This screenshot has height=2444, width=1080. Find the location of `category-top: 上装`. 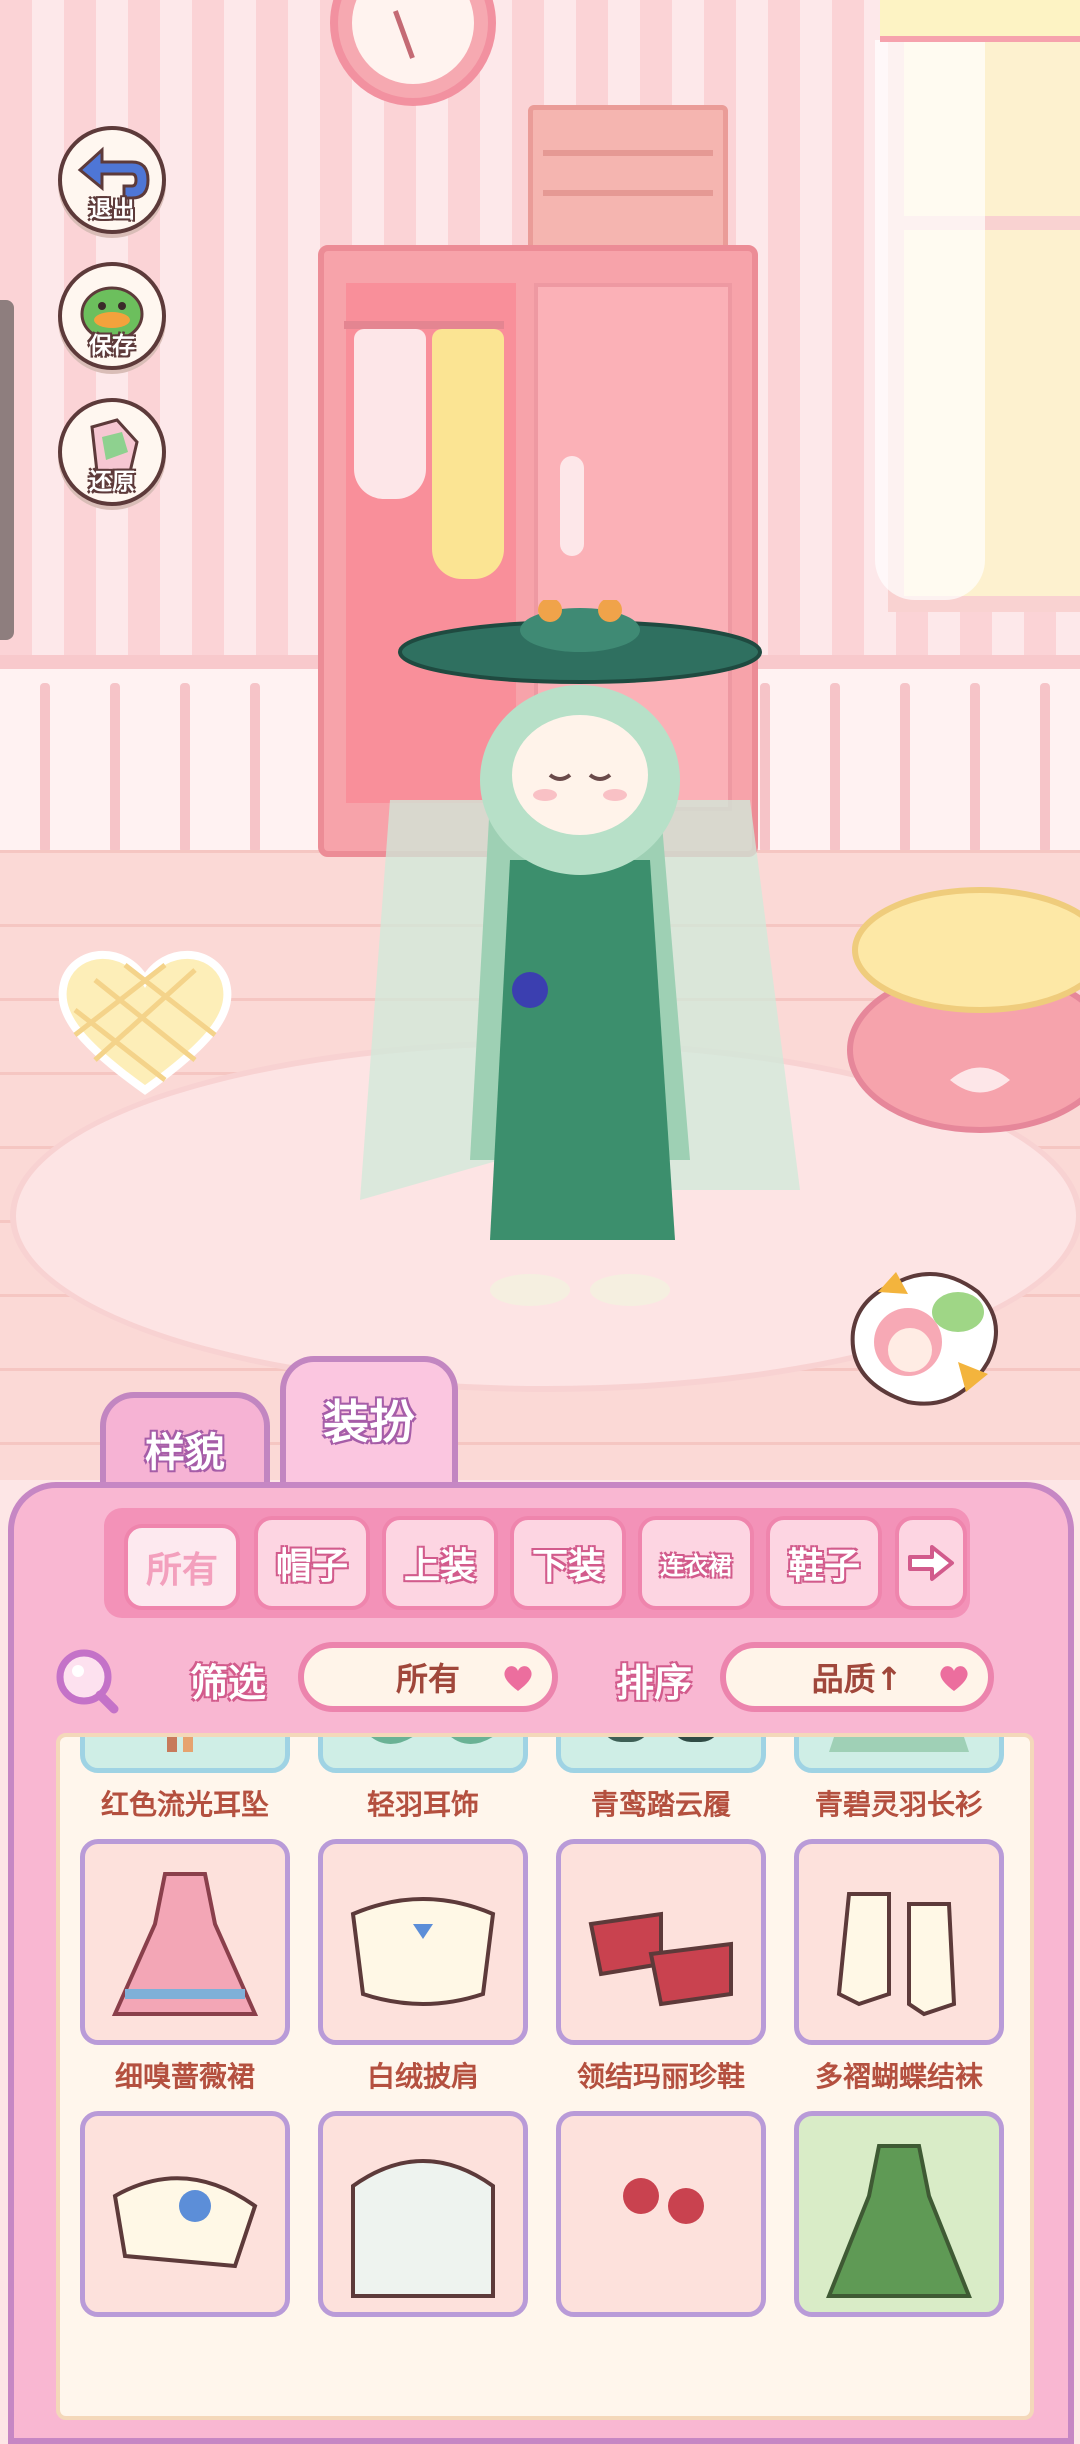

category-top: 上装 is located at coordinates (440, 1563).